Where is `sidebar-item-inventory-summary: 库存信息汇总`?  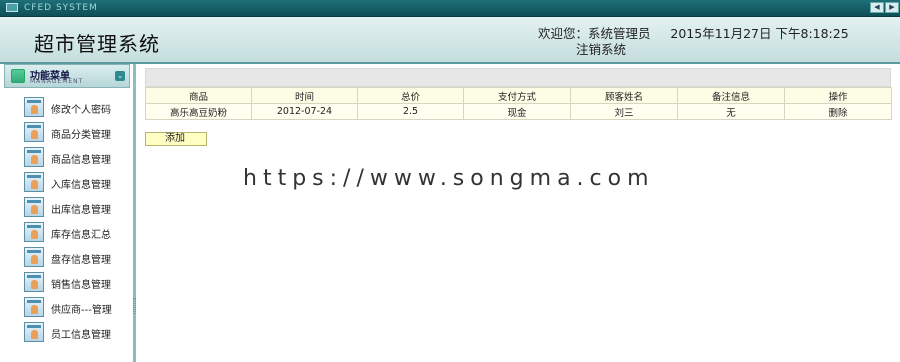 sidebar-item-inventory-summary: 库存信息汇总 is located at coordinates (78, 233).